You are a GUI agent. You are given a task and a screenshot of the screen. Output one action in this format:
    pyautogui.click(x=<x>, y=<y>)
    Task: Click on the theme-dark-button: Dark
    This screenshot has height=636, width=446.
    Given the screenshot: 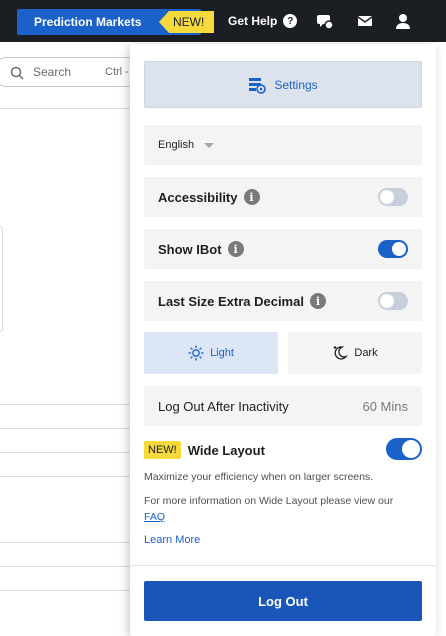 What is the action you would take?
    pyautogui.click(x=355, y=353)
    